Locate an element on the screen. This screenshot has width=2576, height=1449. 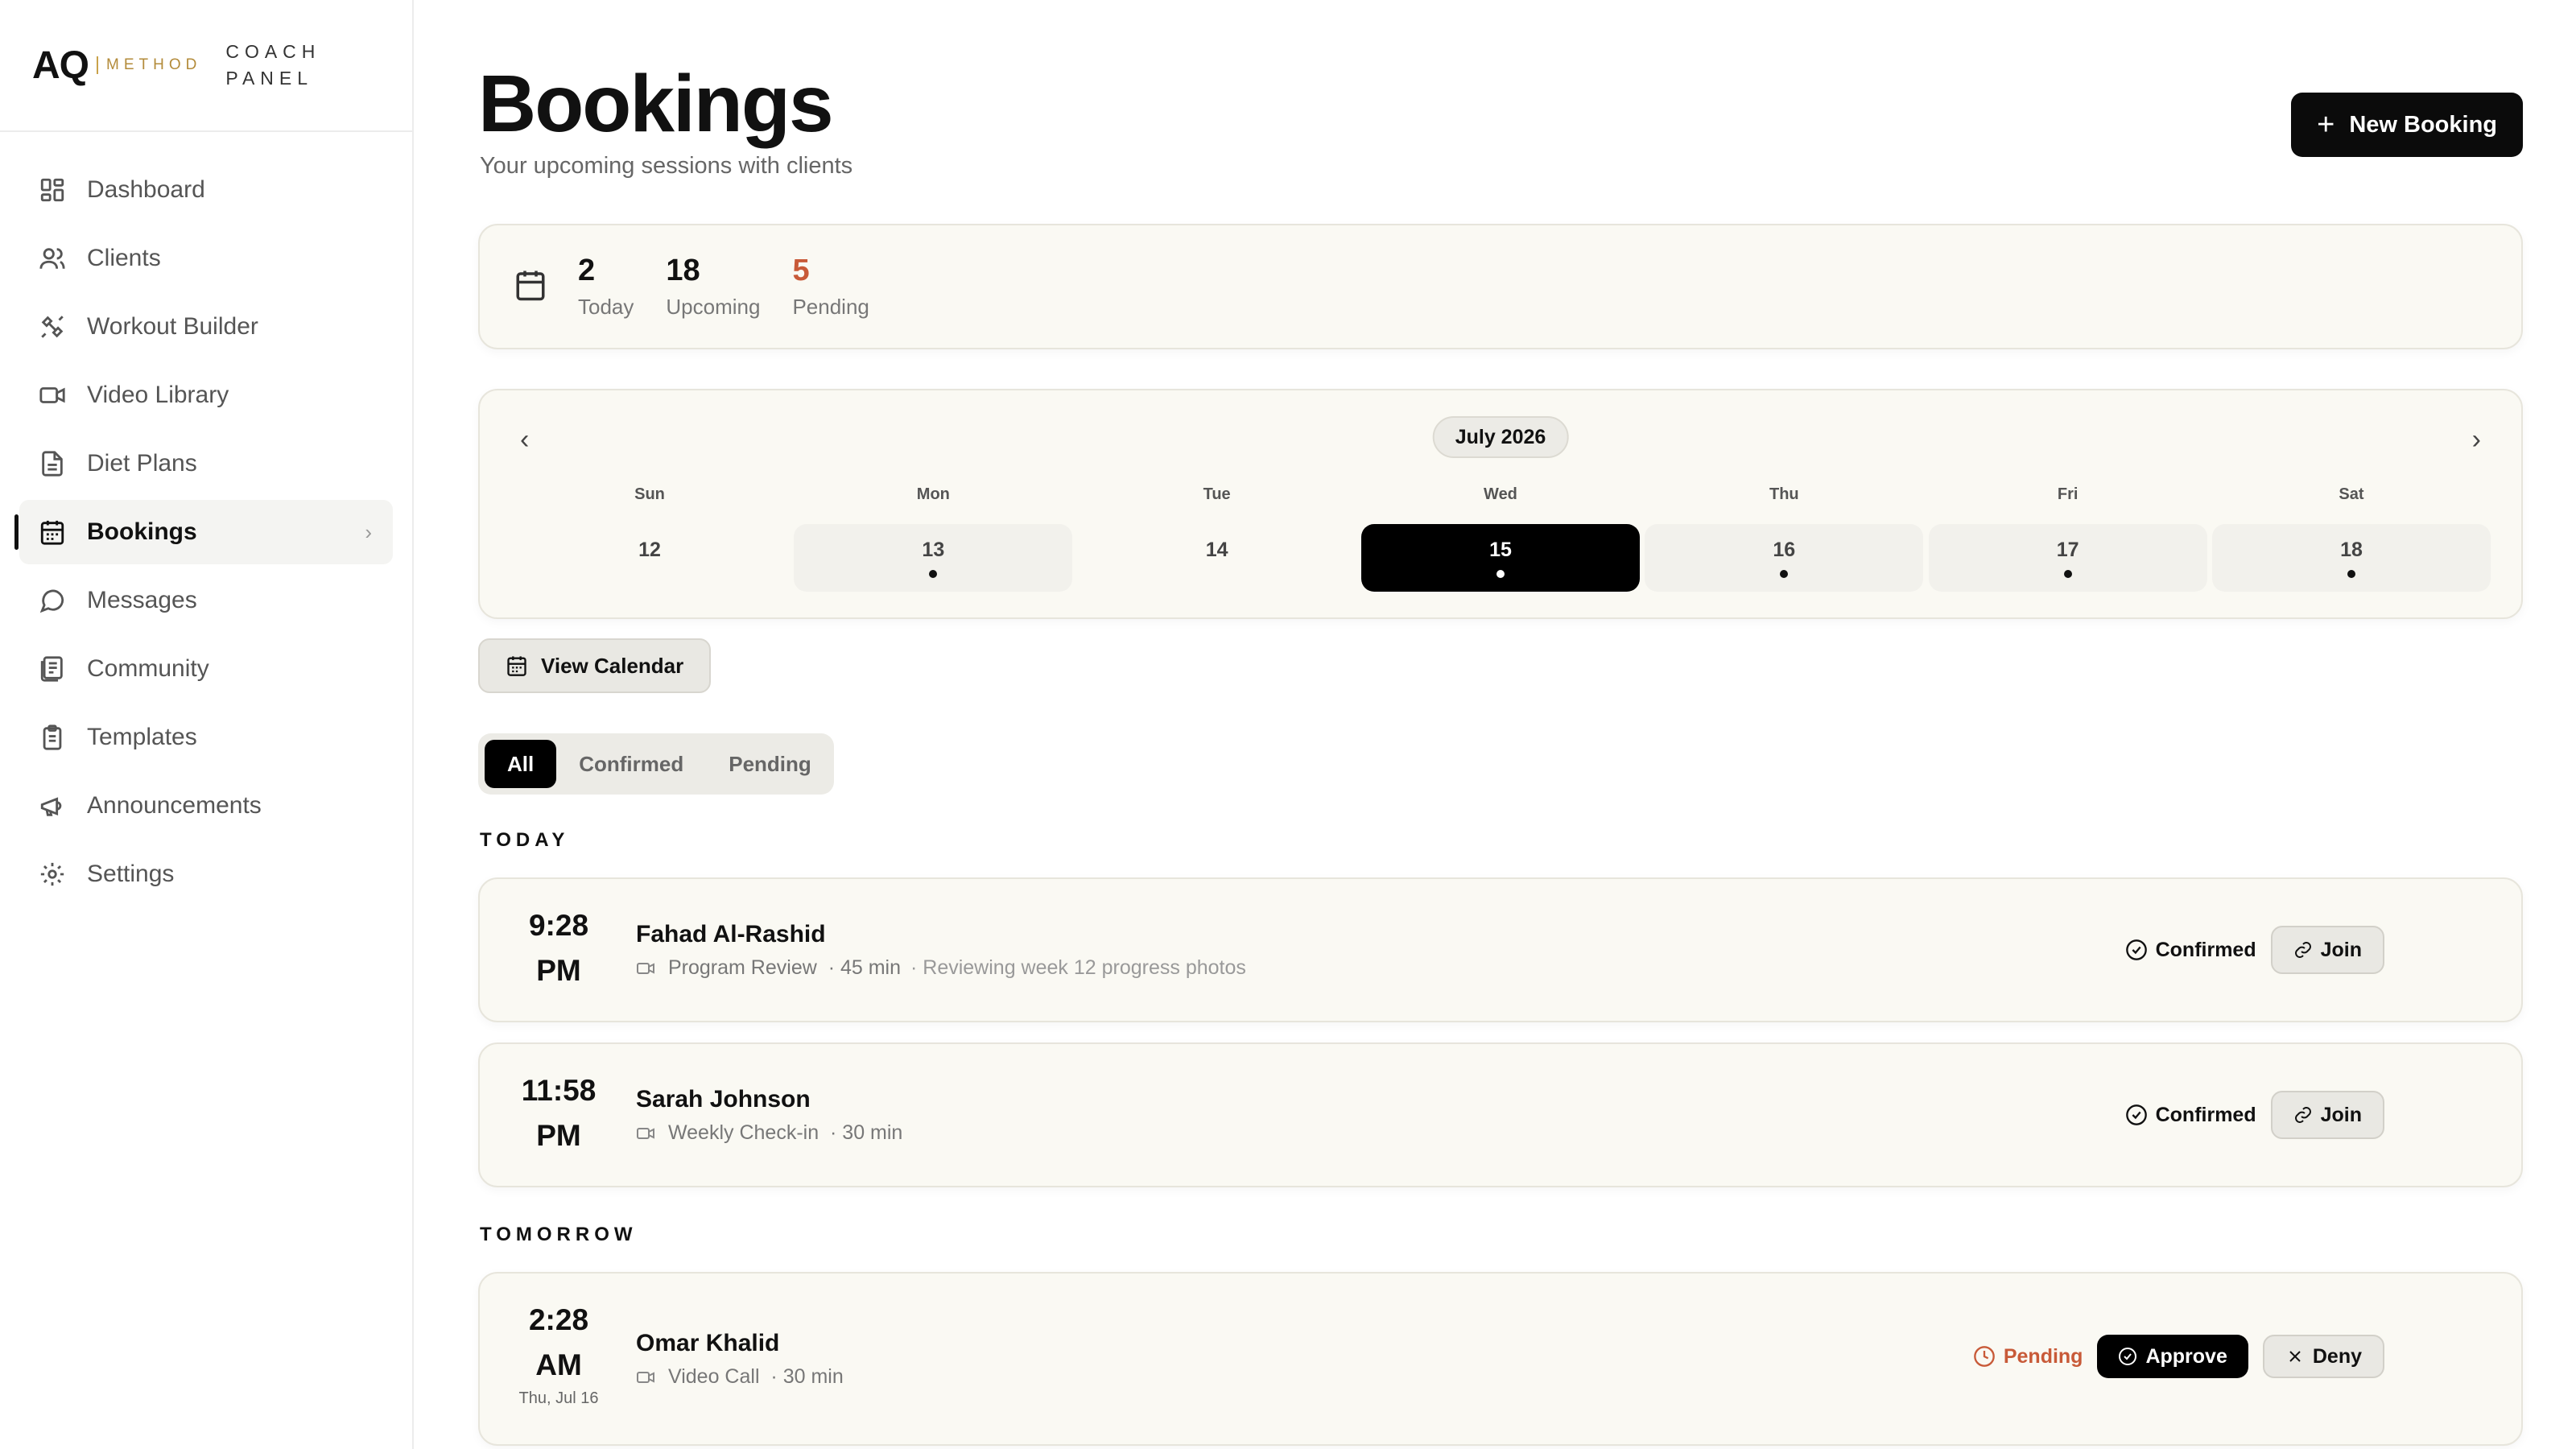
sidebar-item-label: Workout Builder is located at coordinates (172, 326).